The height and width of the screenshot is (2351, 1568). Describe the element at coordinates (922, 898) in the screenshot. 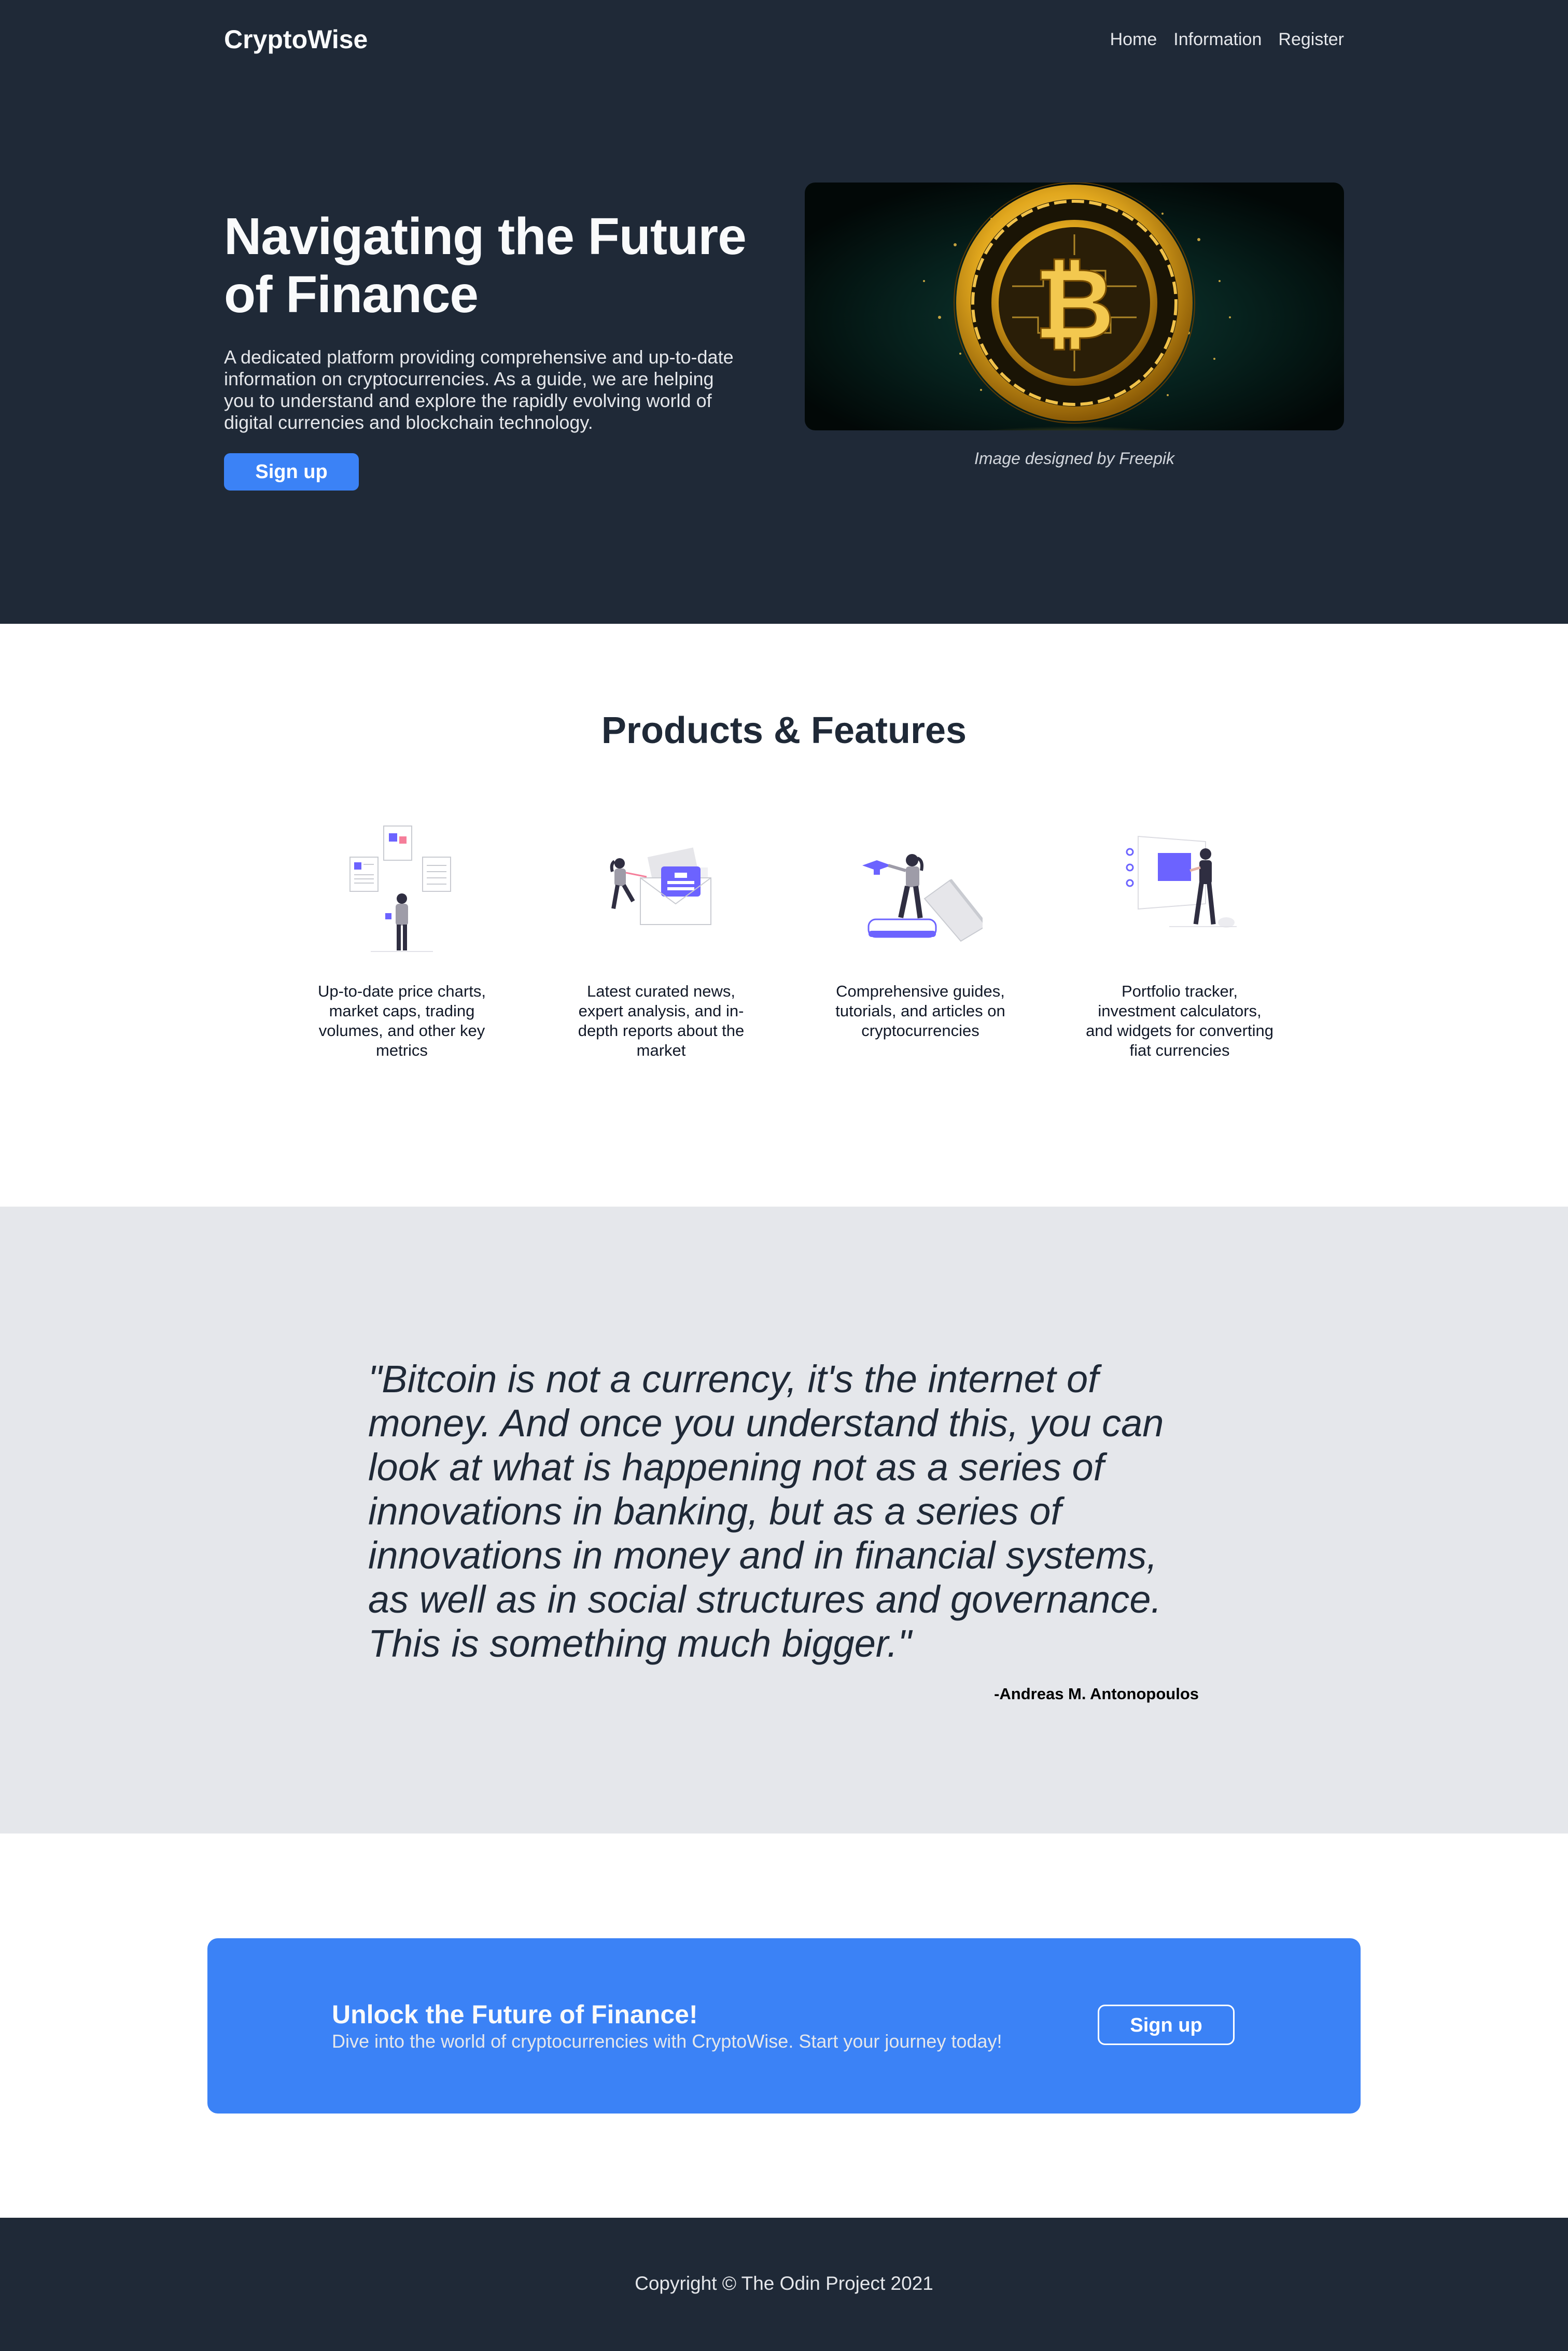

I see `learning-books-illustration-icon` at that location.